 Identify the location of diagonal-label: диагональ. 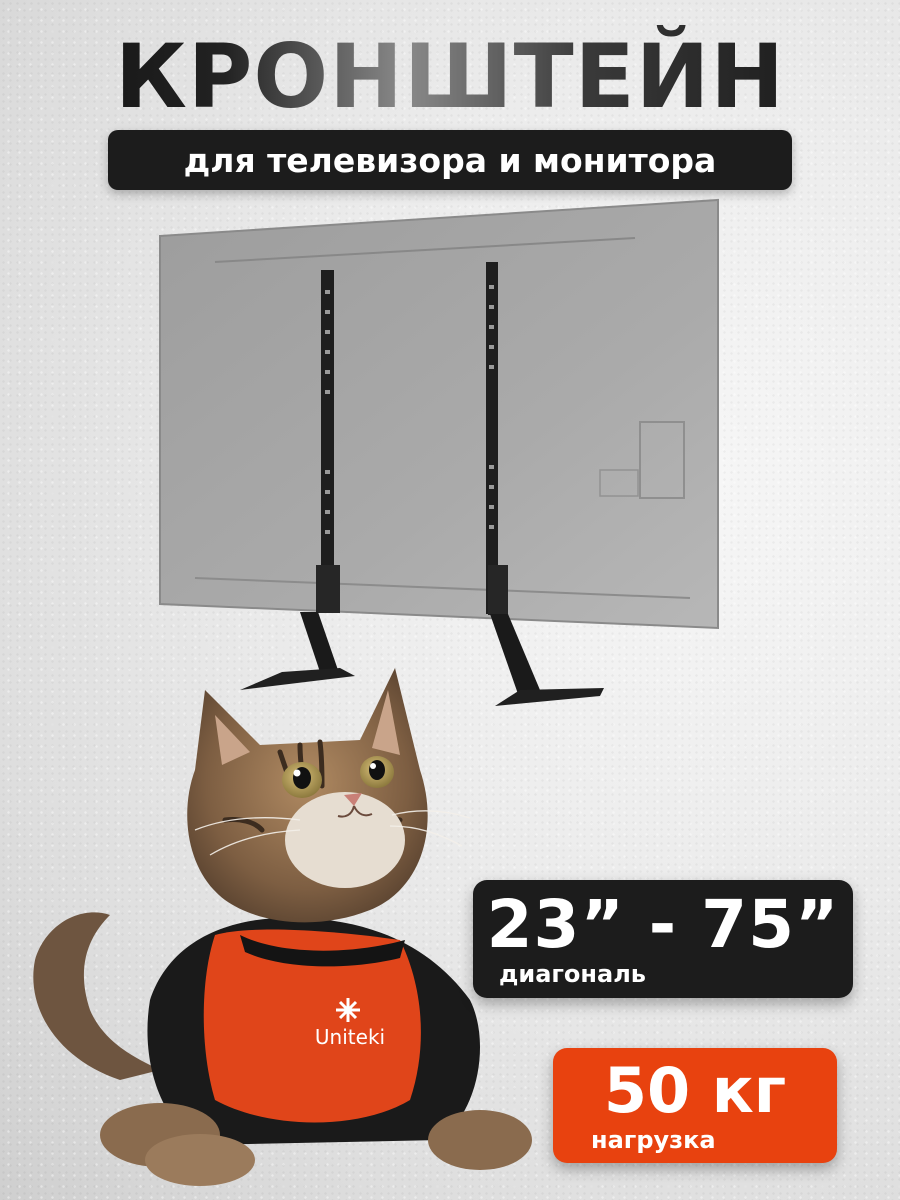
(572, 974).